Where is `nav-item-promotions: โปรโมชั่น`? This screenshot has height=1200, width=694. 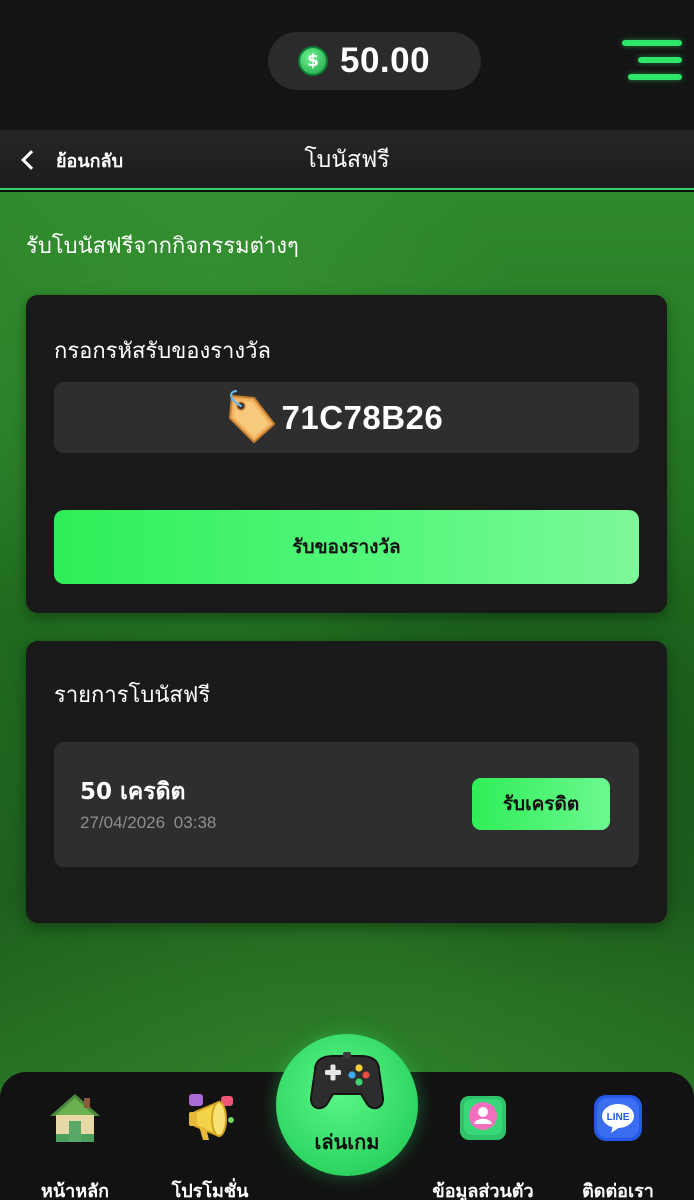
nav-item-promotions: โปรโมชั่น is located at coordinates (210, 1145).